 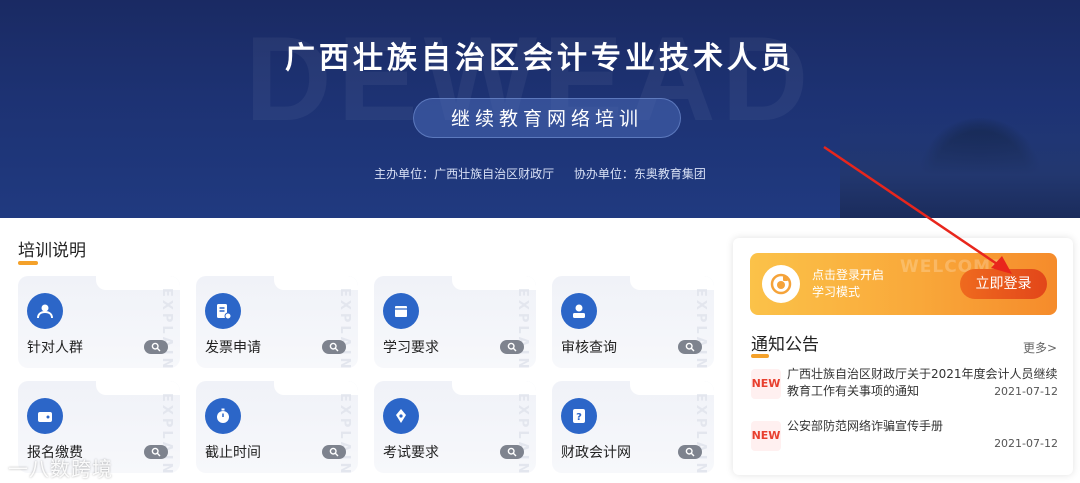 I want to click on wallet-icon, so click(x=45, y=416).